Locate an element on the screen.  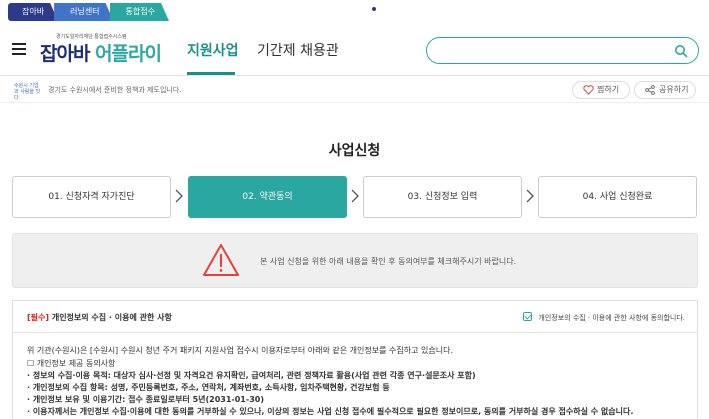
logo-text-b: 어플라이 is located at coordinates (128, 54).